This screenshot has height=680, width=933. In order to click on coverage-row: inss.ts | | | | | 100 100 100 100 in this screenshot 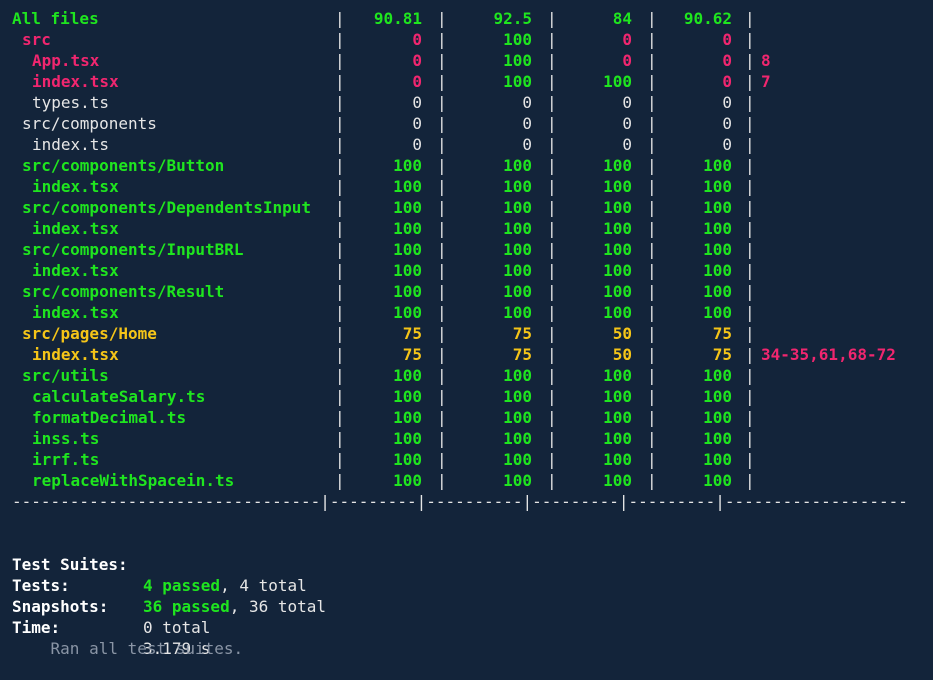, I will do `click(472, 438)`.